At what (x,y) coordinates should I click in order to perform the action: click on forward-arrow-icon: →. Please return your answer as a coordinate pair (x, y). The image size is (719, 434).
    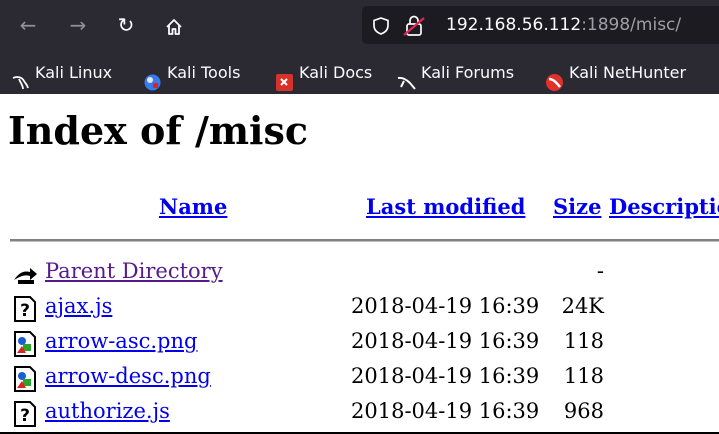
    Looking at the image, I should click on (78, 25).